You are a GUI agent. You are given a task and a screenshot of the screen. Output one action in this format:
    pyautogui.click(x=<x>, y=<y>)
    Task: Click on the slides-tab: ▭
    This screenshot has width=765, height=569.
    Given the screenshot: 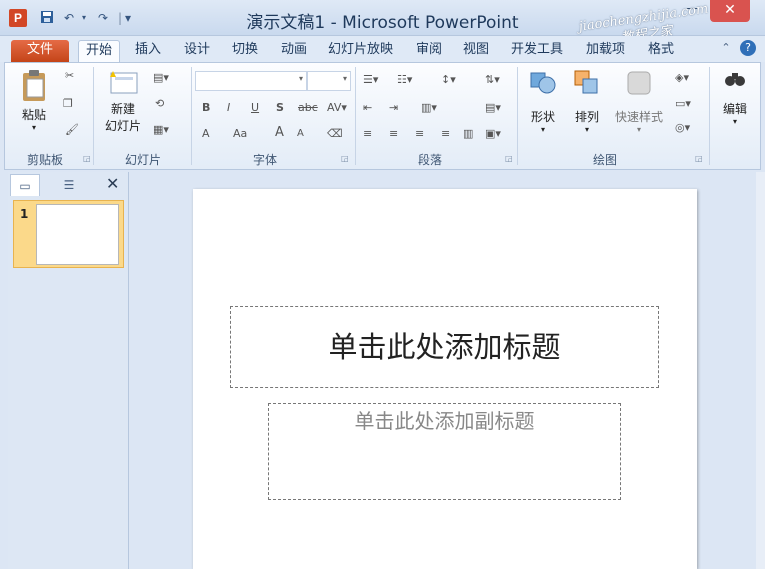 What is the action you would take?
    pyautogui.click(x=25, y=185)
    